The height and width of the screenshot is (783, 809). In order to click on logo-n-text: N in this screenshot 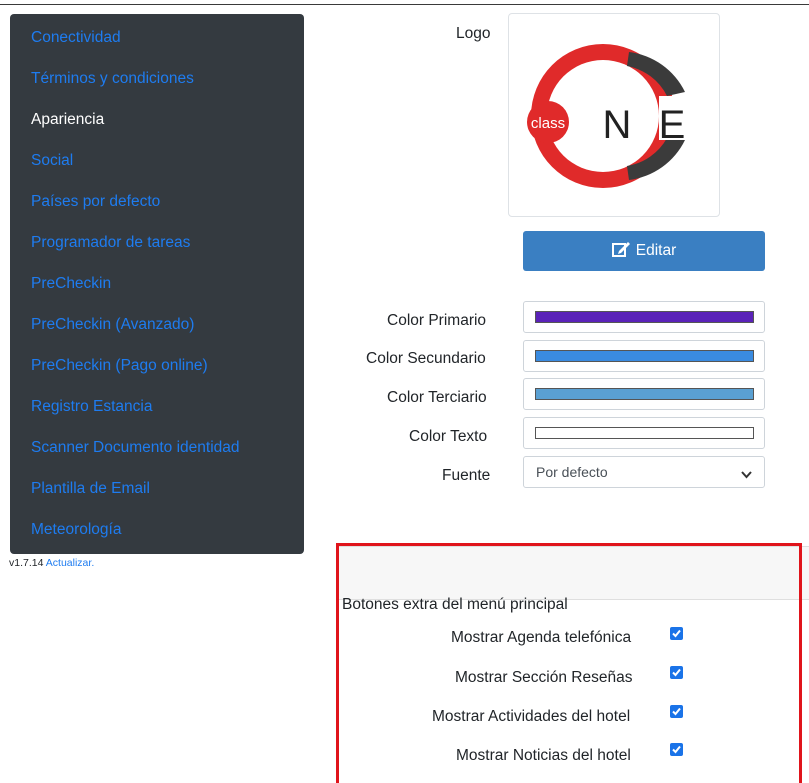, I will do `click(617, 125)`.